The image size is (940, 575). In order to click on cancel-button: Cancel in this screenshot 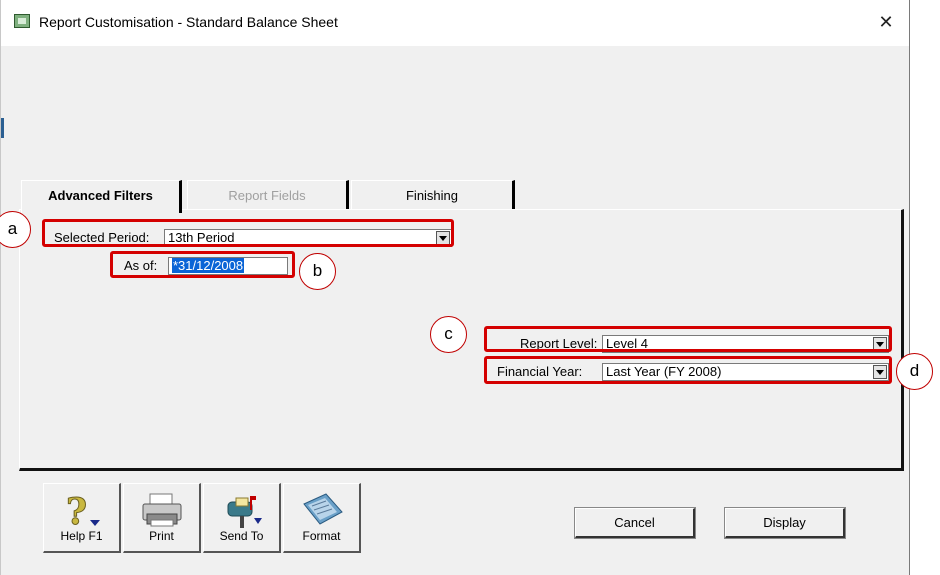, I will do `click(635, 523)`.